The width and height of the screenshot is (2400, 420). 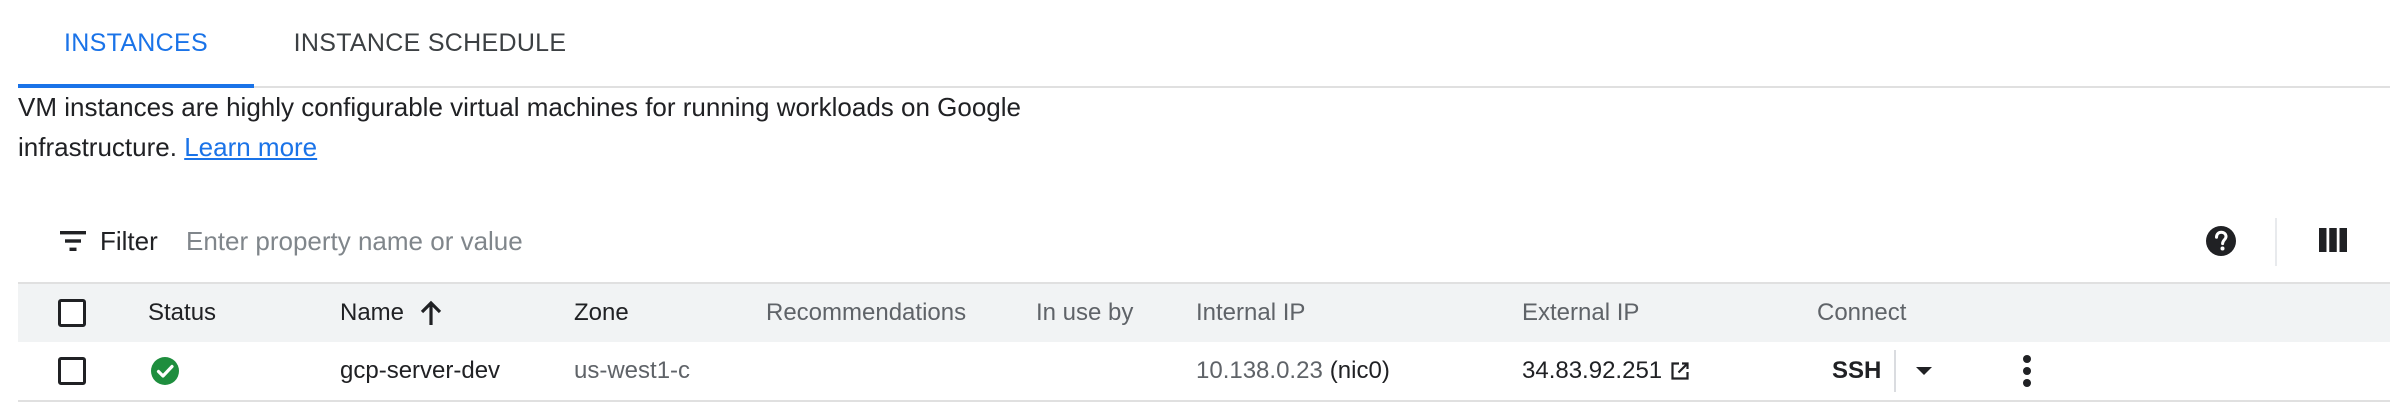 I want to click on column-display-icon, so click(x=2333, y=240).